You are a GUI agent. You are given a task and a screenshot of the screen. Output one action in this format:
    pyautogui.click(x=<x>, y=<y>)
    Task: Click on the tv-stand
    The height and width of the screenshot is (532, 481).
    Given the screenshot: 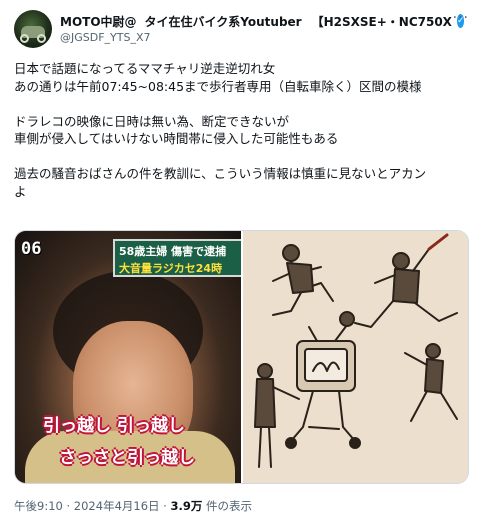 What is the action you would take?
    pyautogui.click(x=323, y=416)
    